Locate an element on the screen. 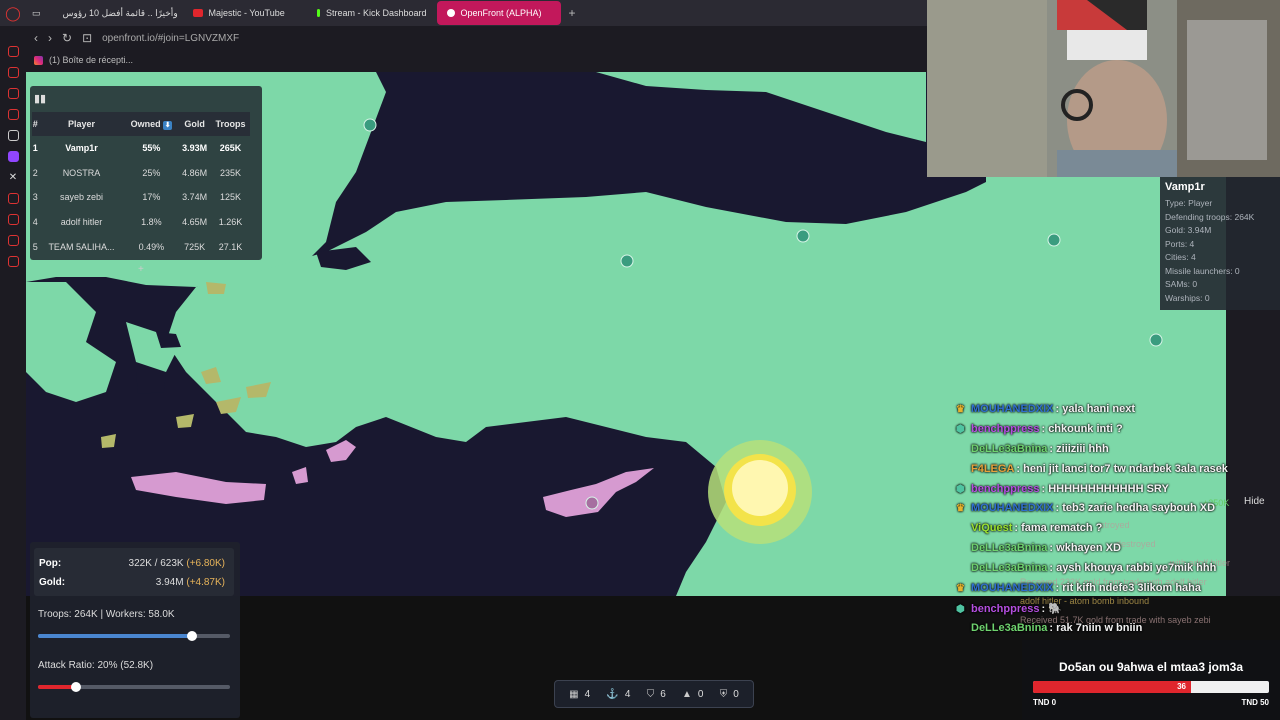  goal-title: Do5an ou 9ahwa el mtaa3 jom3a is located at coordinates (1151, 667).